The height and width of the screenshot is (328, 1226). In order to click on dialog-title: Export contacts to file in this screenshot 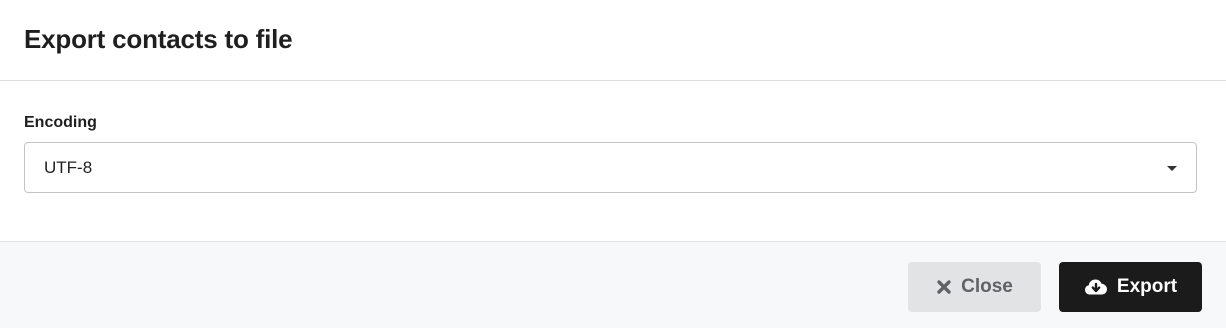, I will do `click(158, 39)`.